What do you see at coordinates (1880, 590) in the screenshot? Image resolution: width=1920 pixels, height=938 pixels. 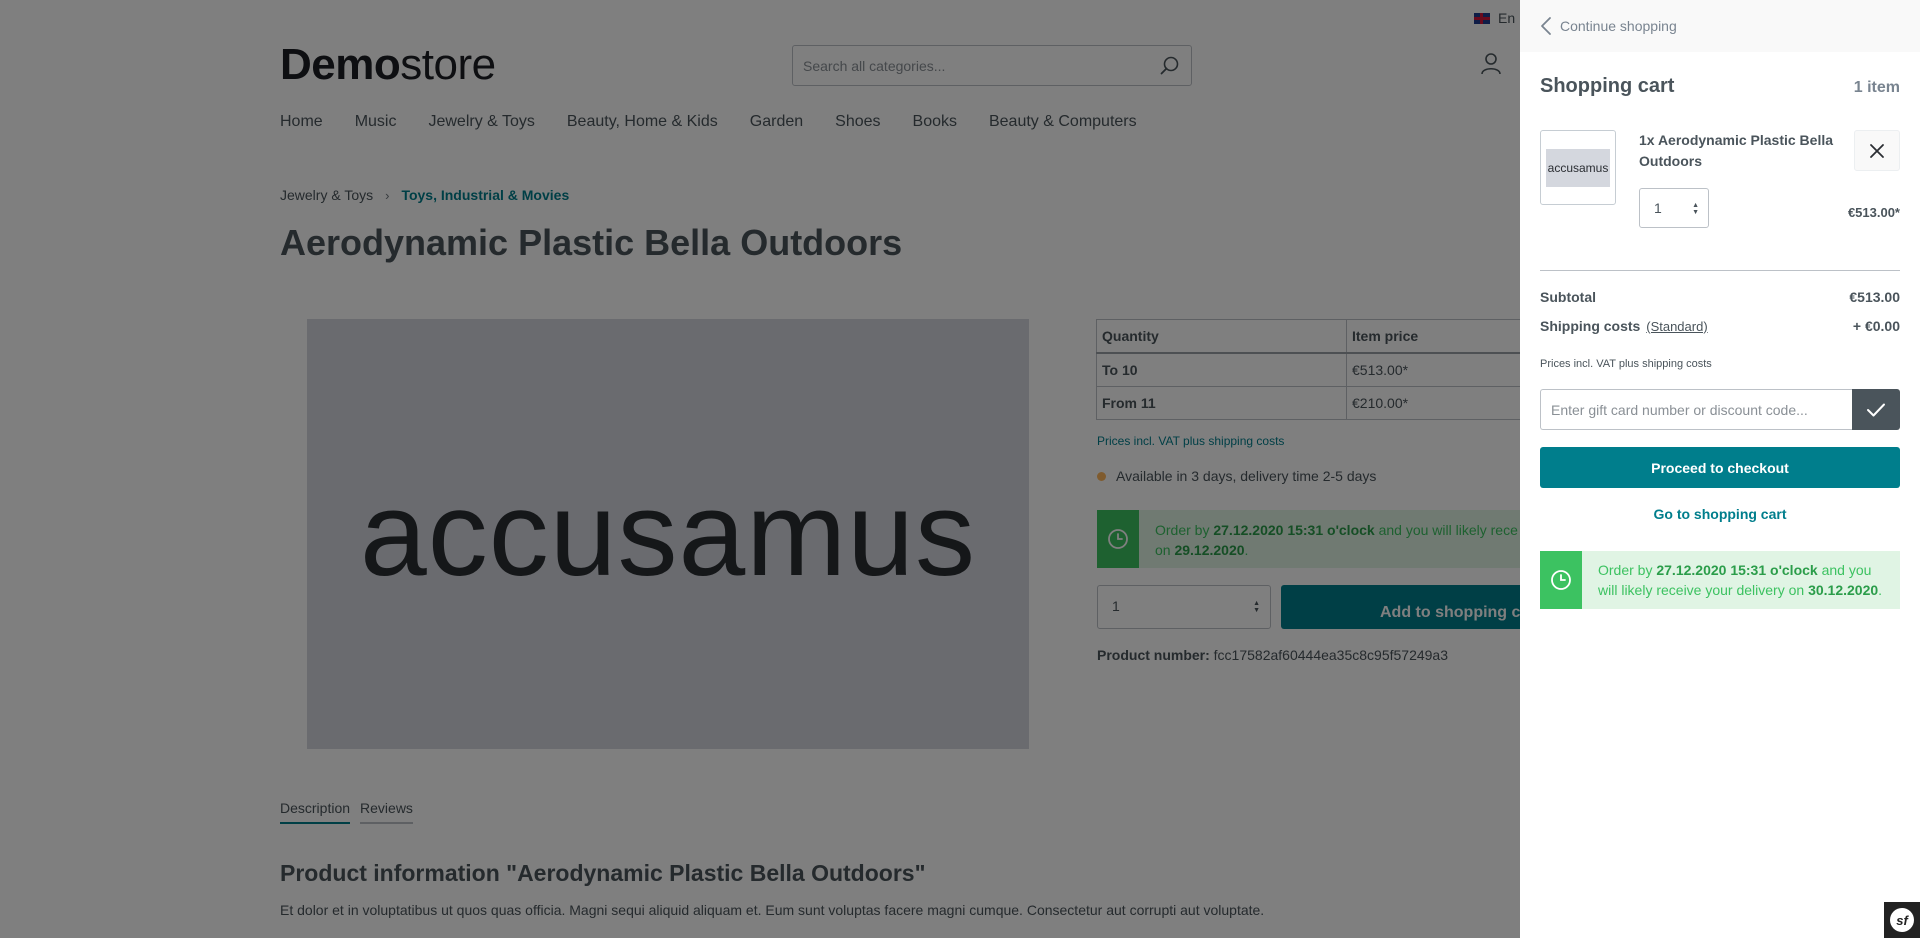 I see `cart-delivery-end: .` at bounding box center [1880, 590].